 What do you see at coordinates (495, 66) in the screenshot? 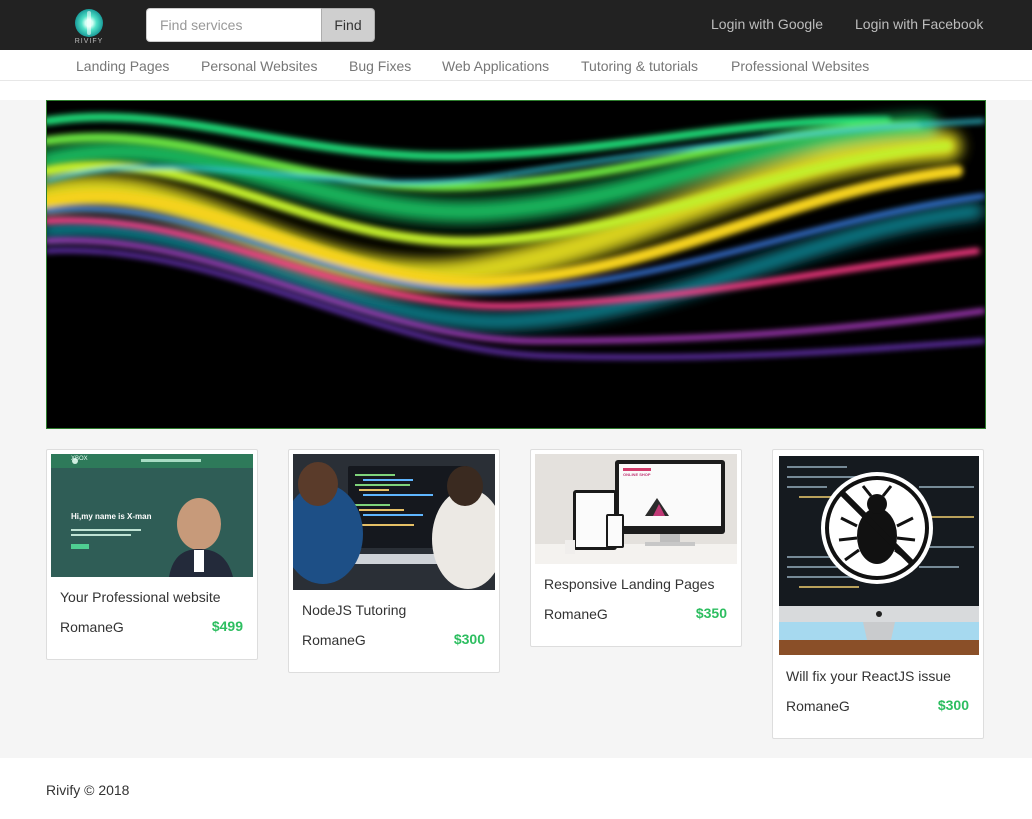
I see `category-web-applications: Web Applications` at bounding box center [495, 66].